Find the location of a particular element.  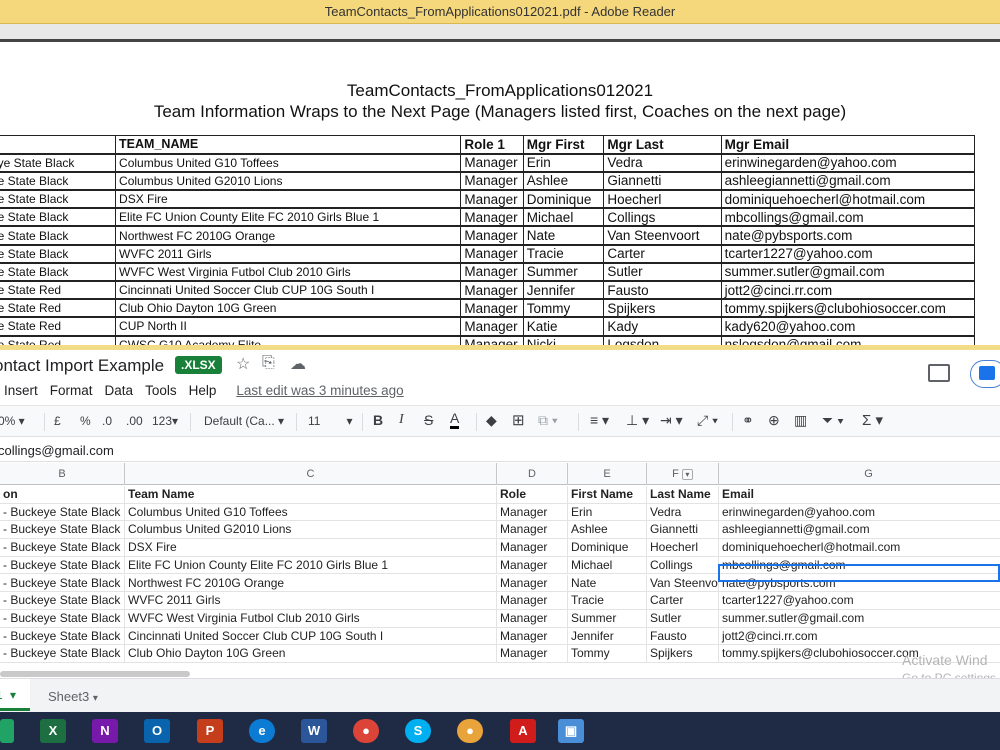

present-button is located at coordinates (985, 374).